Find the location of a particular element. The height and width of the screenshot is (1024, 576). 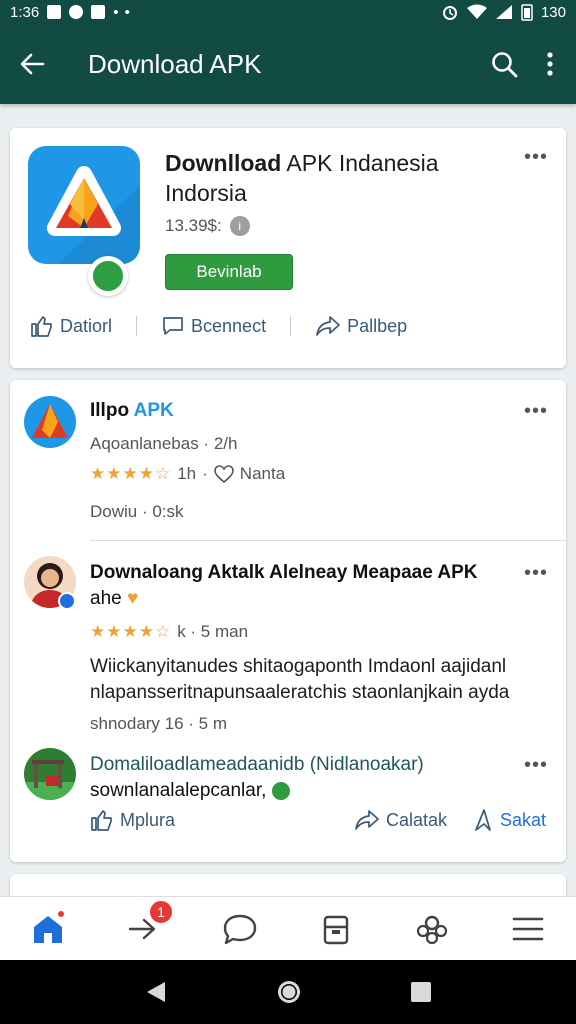

verified-badge is located at coordinates (108, 276).